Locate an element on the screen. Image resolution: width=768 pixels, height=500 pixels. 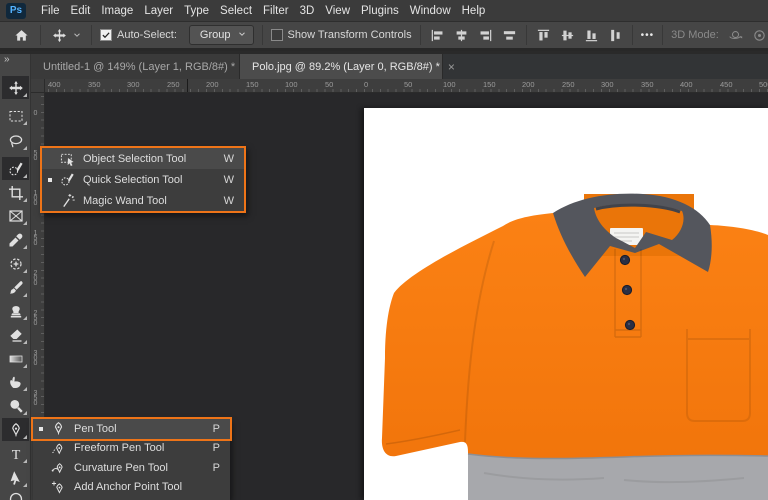
collapse-panel-button: » is located at coordinates (7, 59).